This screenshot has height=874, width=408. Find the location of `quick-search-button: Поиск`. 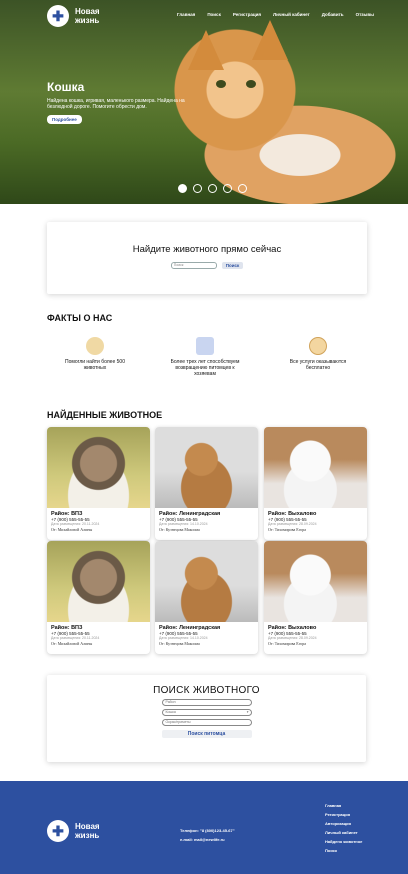

quick-search-button: Поиск is located at coordinates (232, 265).